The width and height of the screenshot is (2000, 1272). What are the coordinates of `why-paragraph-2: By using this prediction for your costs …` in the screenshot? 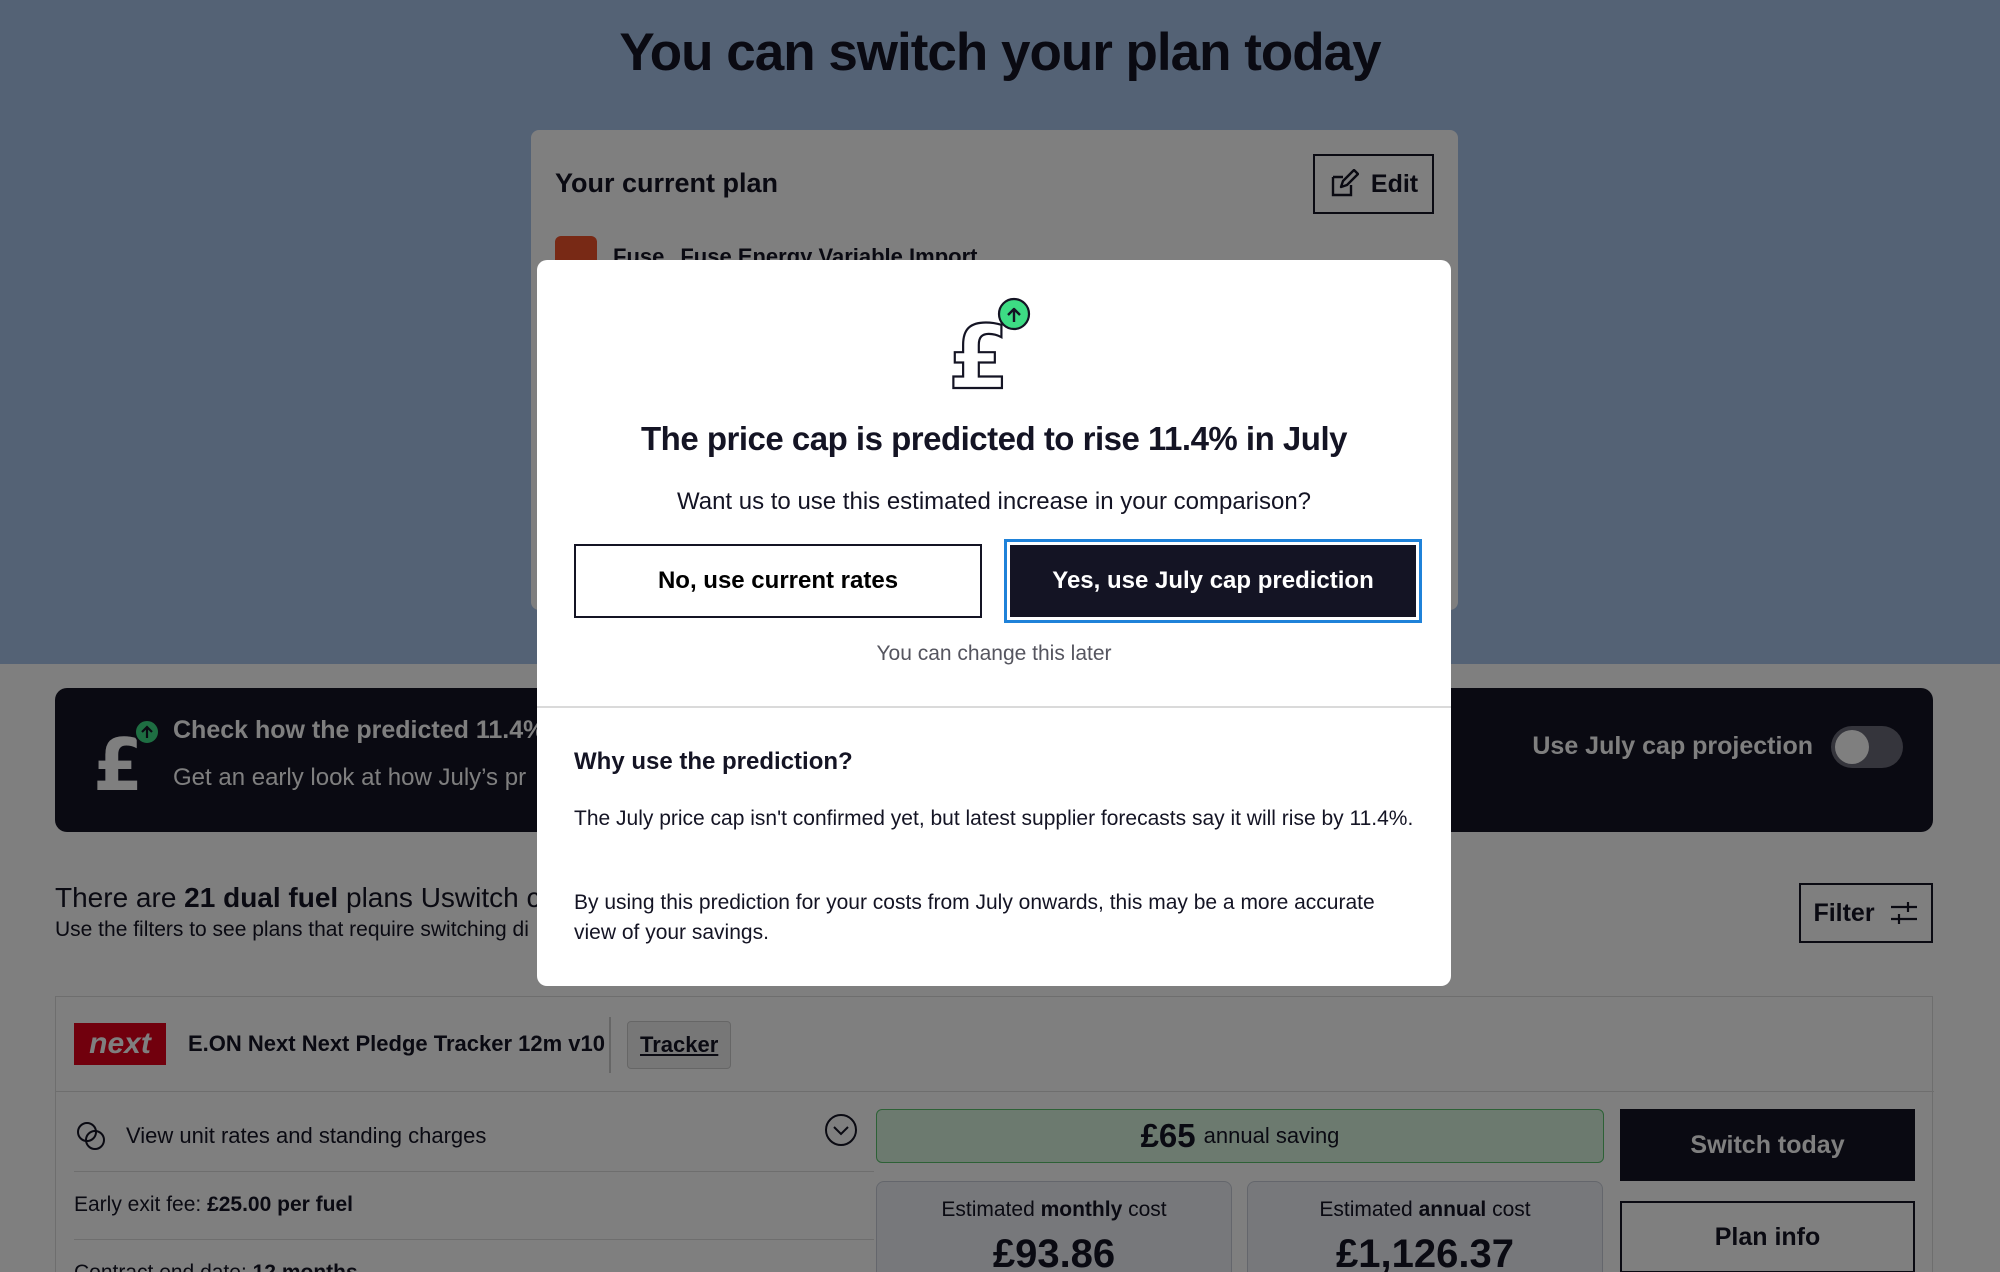 It's located at (974, 917).